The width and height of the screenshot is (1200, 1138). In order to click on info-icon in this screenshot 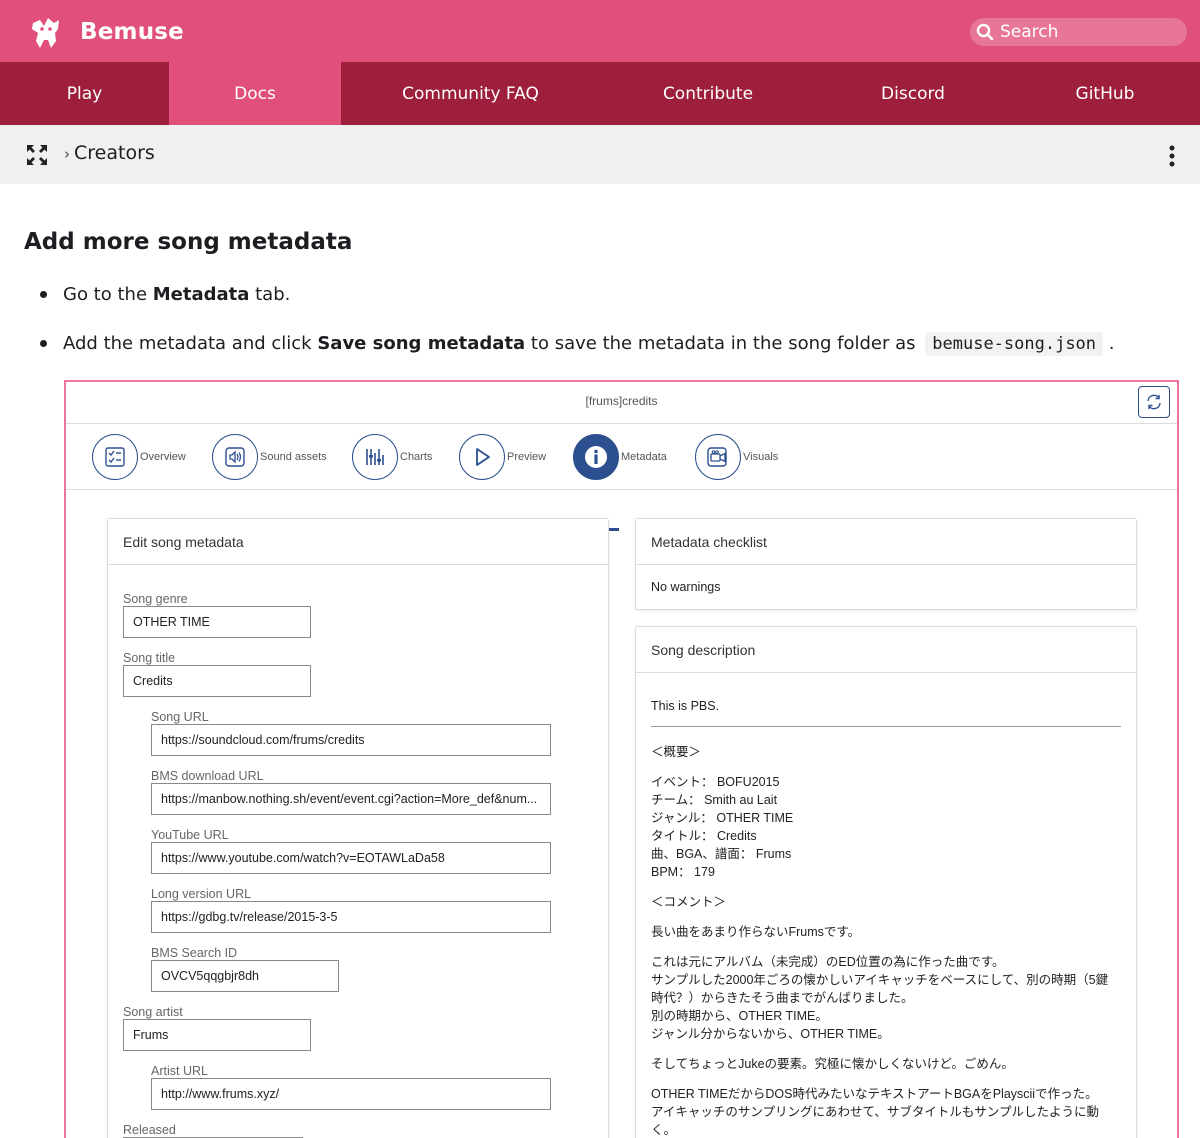, I will do `click(596, 457)`.